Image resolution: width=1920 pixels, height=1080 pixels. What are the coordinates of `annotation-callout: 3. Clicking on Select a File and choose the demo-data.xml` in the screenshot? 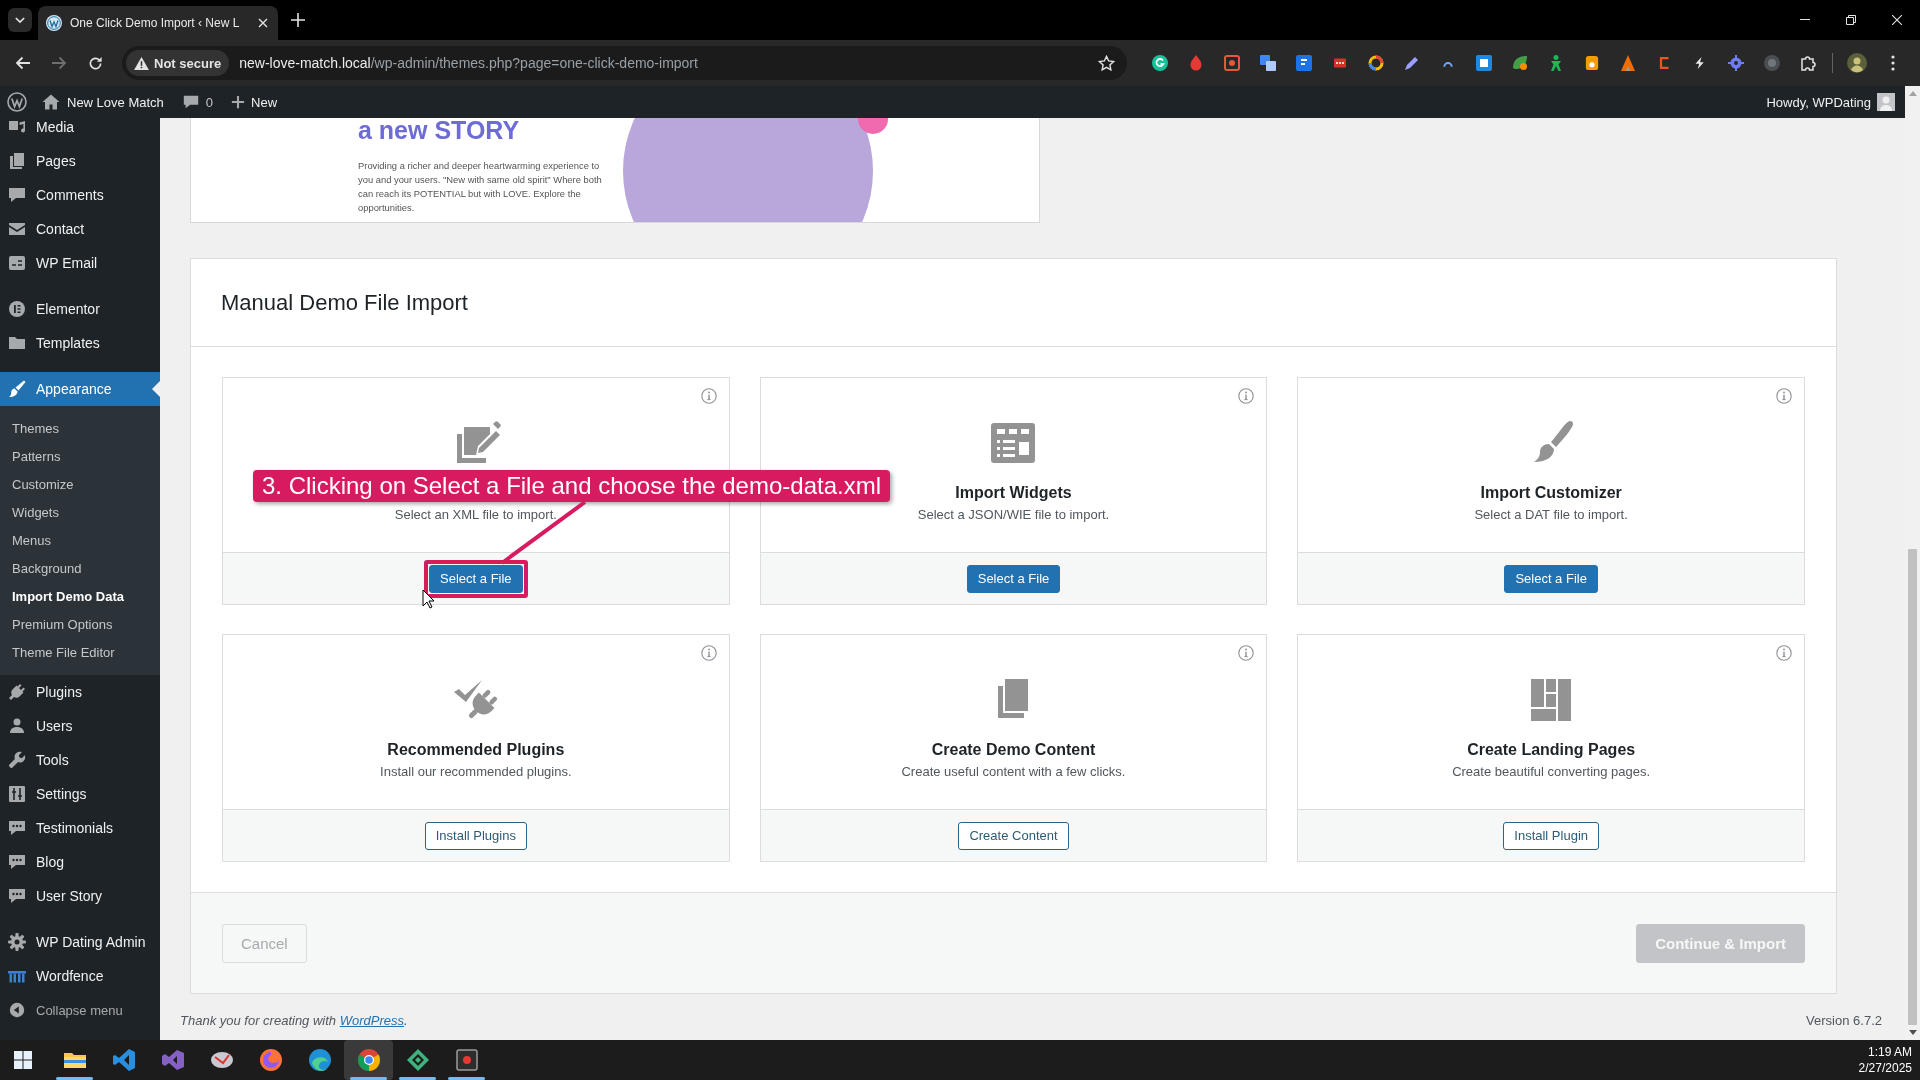 It's located at (571, 486).